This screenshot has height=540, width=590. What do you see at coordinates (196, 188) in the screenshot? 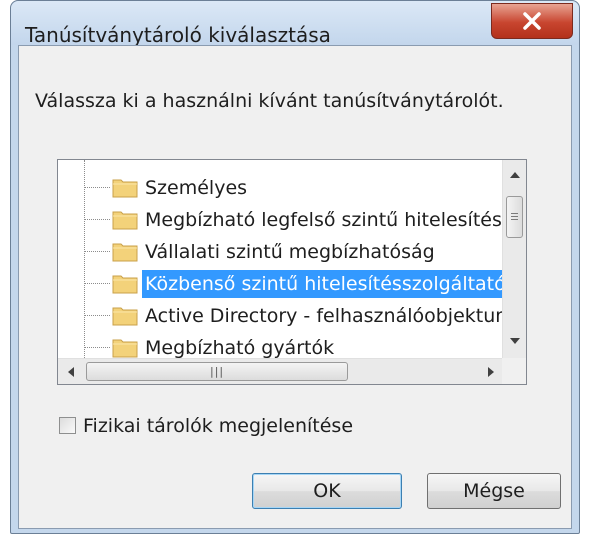
I see `tree-item-label: Személyes` at bounding box center [196, 188].